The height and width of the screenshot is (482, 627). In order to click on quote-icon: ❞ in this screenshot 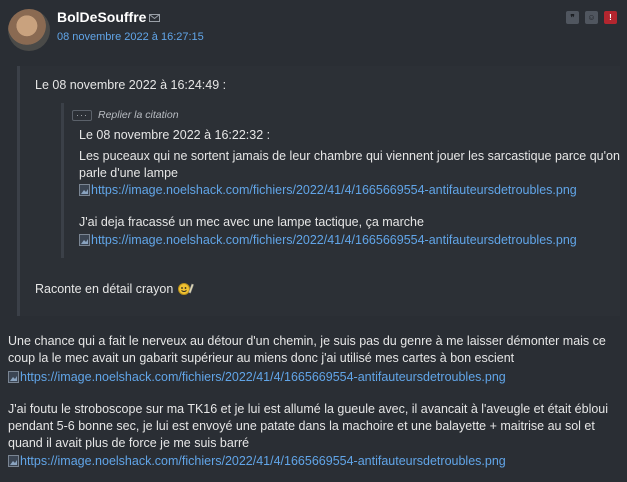, I will do `click(572, 17)`.